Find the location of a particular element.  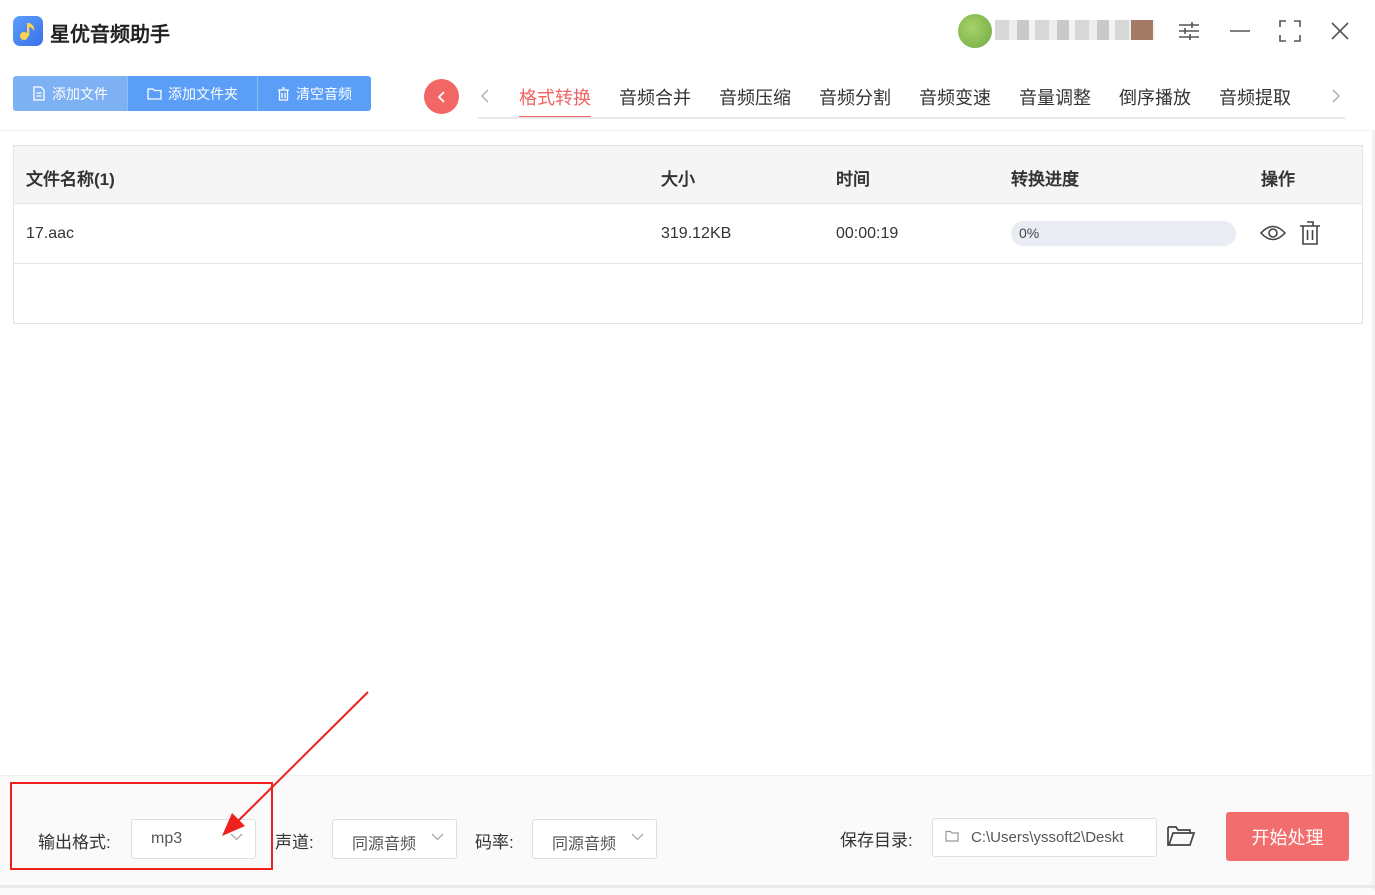

browse-folder-icon is located at coordinates (1182, 838).